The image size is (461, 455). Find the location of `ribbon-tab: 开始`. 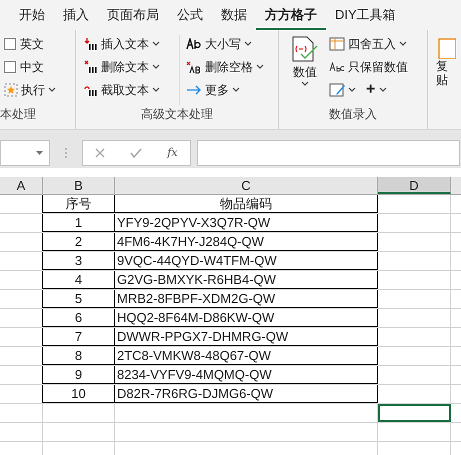

ribbon-tab: 开始 is located at coordinates (32, 16).